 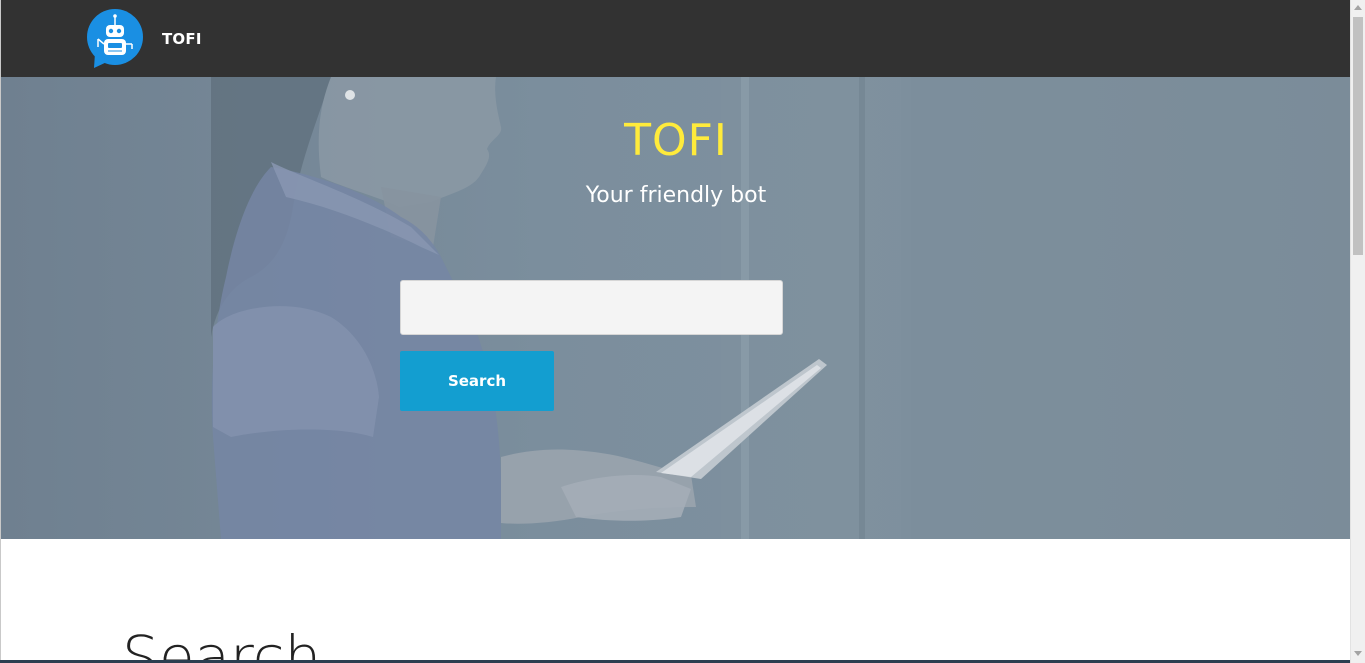 I want to click on brand-name: TOFI, so click(x=182, y=38).